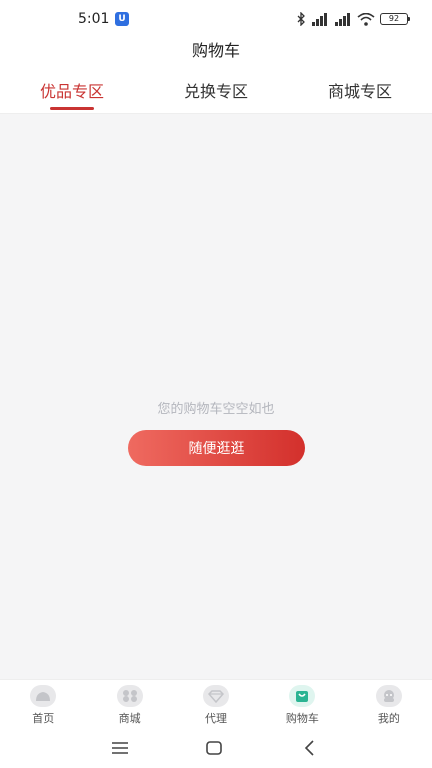 This screenshot has height=768, width=432. Describe the element at coordinates (129, 696) in the screenshot. I see `mall-icon` at that location.